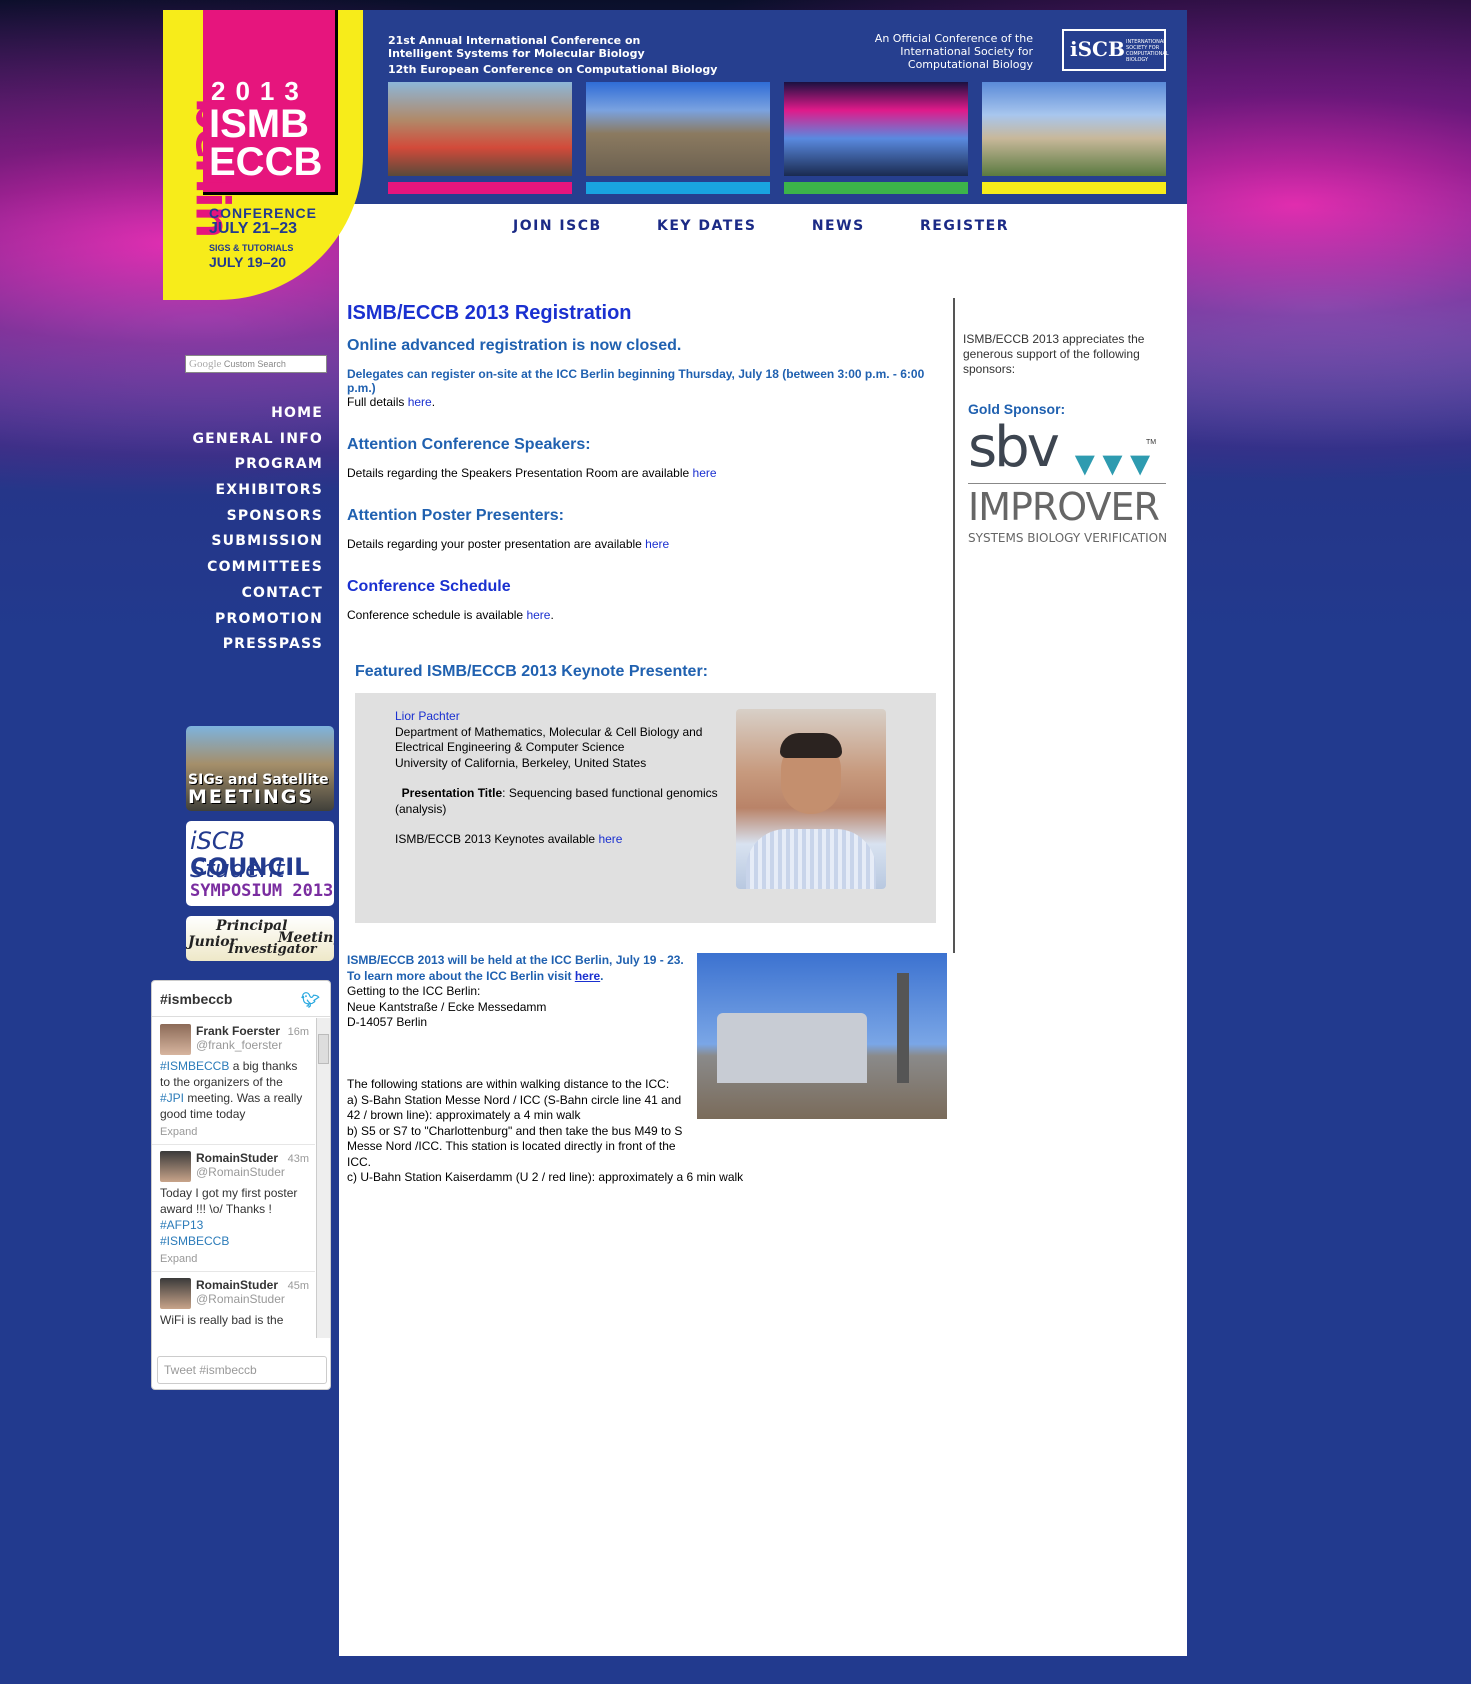 This screenshot has height=1684, width=1471. What do you see at coordinates (243, 546) in the screenshot?
I see `sidebar-item-submission: SUBMISSION` at bounding box center [243, 546].